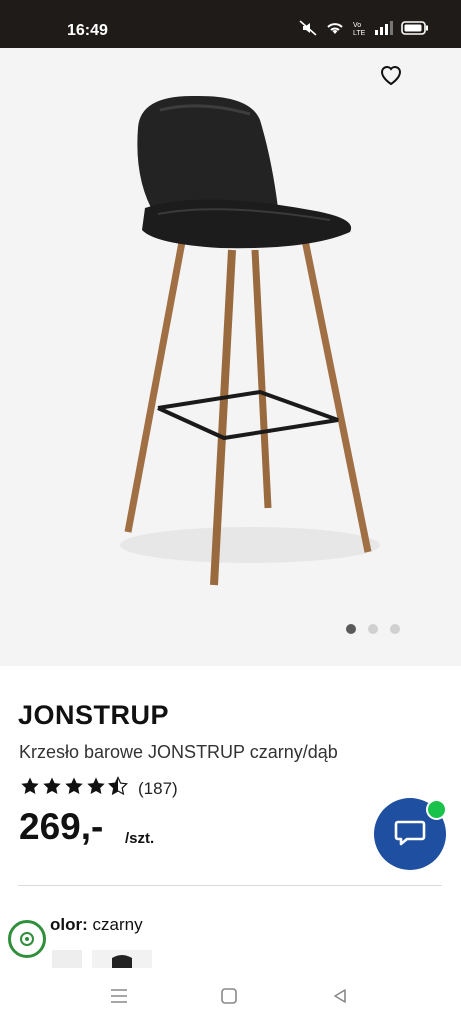  Describe the element at coordinates (384, 30) in the screenshot. I see `signal-icon` at that location.